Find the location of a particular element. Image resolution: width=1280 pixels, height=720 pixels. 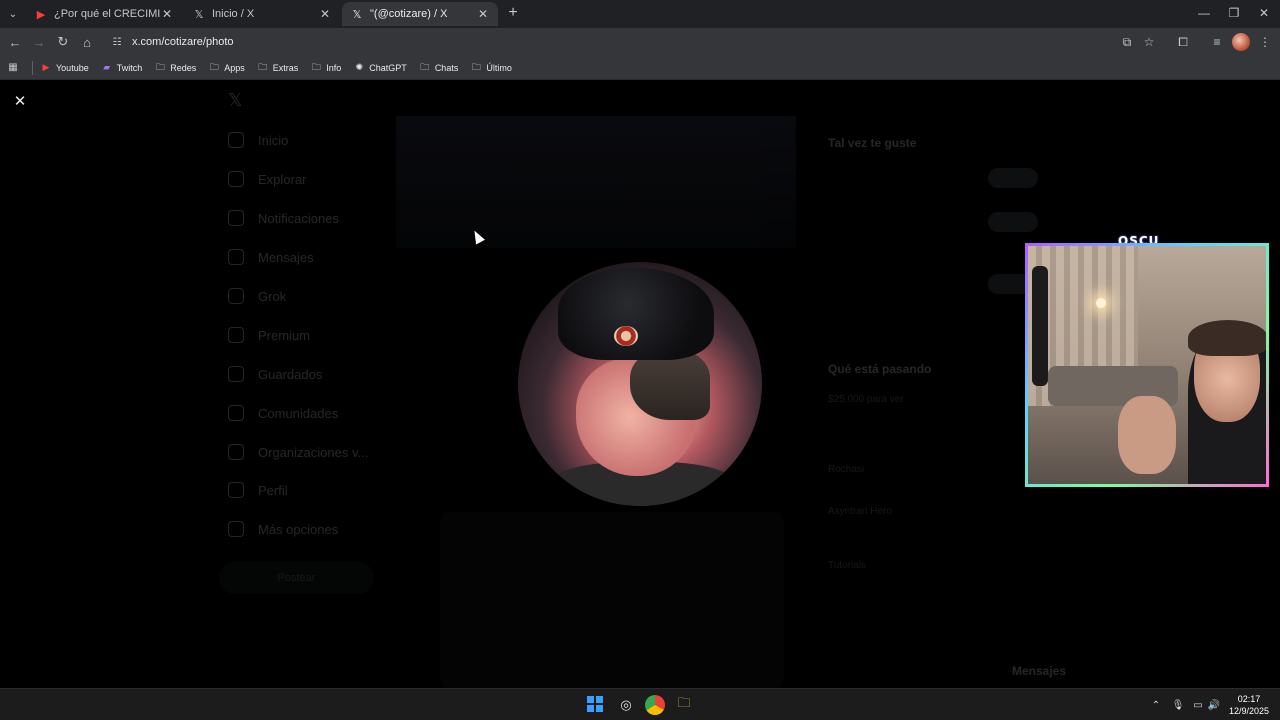

cam-hair is located at coordinates (1227, 338).